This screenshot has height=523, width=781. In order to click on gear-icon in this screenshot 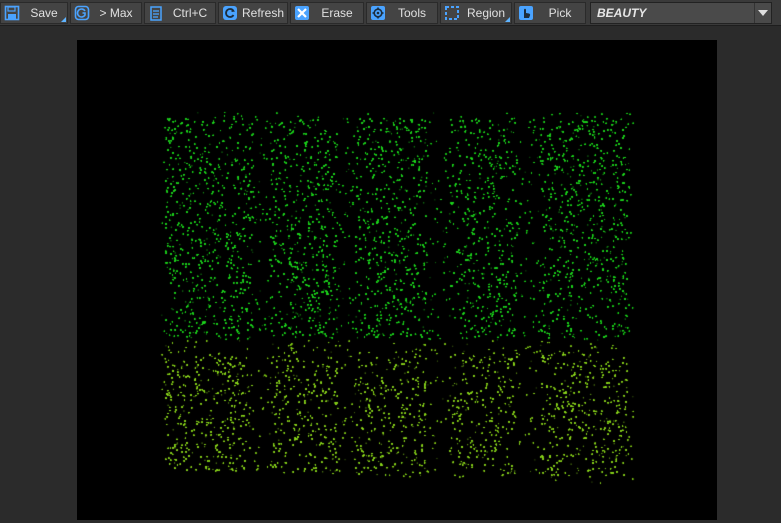, I will do `click(378, 13)`.